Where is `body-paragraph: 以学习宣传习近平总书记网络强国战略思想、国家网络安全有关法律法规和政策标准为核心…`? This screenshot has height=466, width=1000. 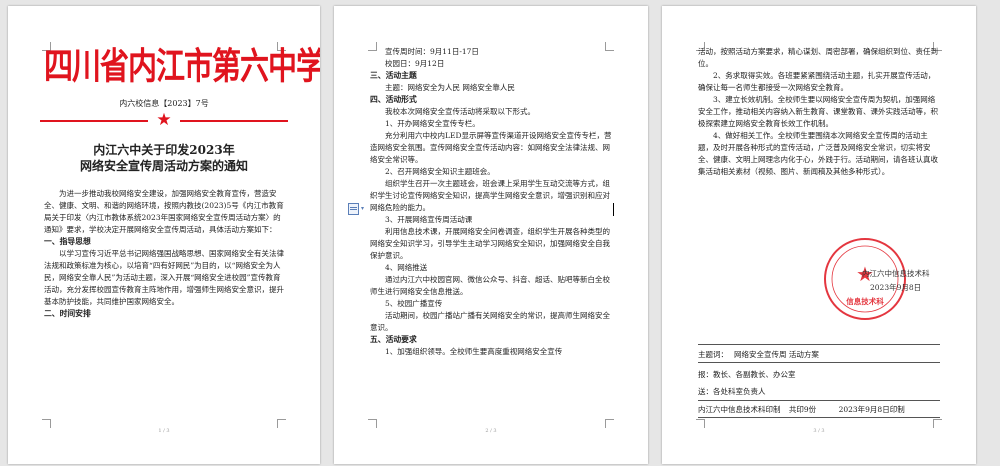 body-paragraph: 以学习宣传习近平总书记网络强国战略思想、国家网络安全有关法律法规和政策标准为核心… is located at coordinates (164, 277).